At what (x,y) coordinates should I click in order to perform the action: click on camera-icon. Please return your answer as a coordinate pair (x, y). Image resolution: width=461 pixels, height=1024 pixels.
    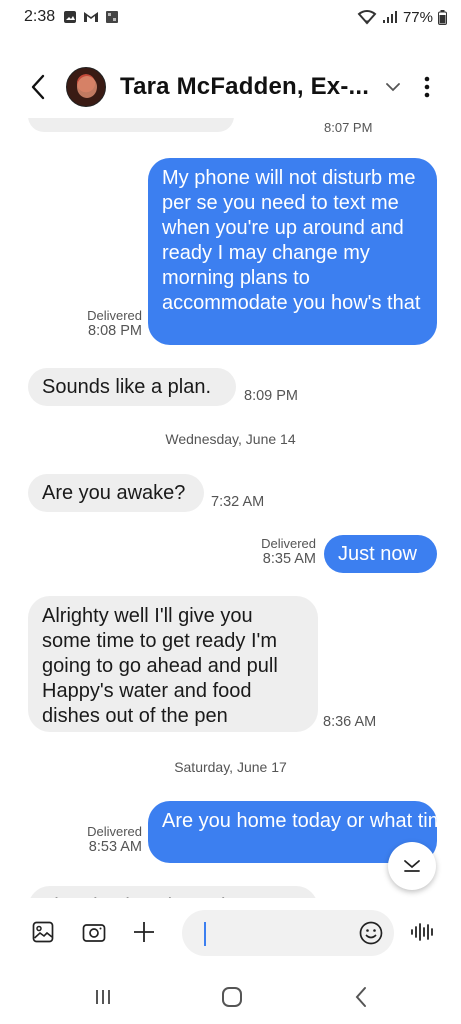
    Looking at the image, I should click on (94, 933).